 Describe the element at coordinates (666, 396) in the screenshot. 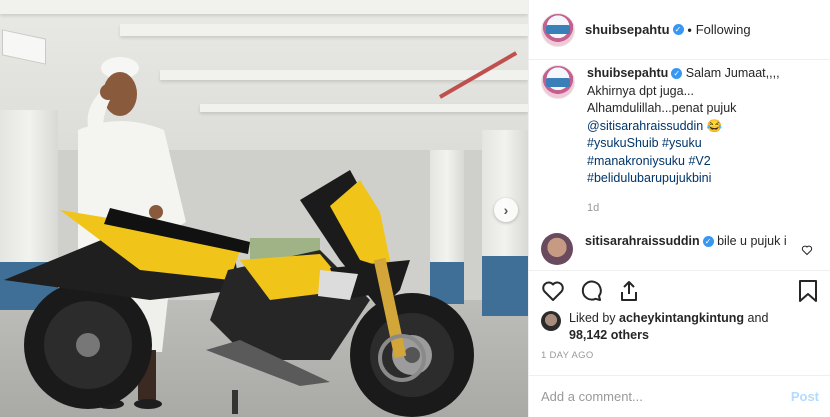

I see `comment-input` at that location.